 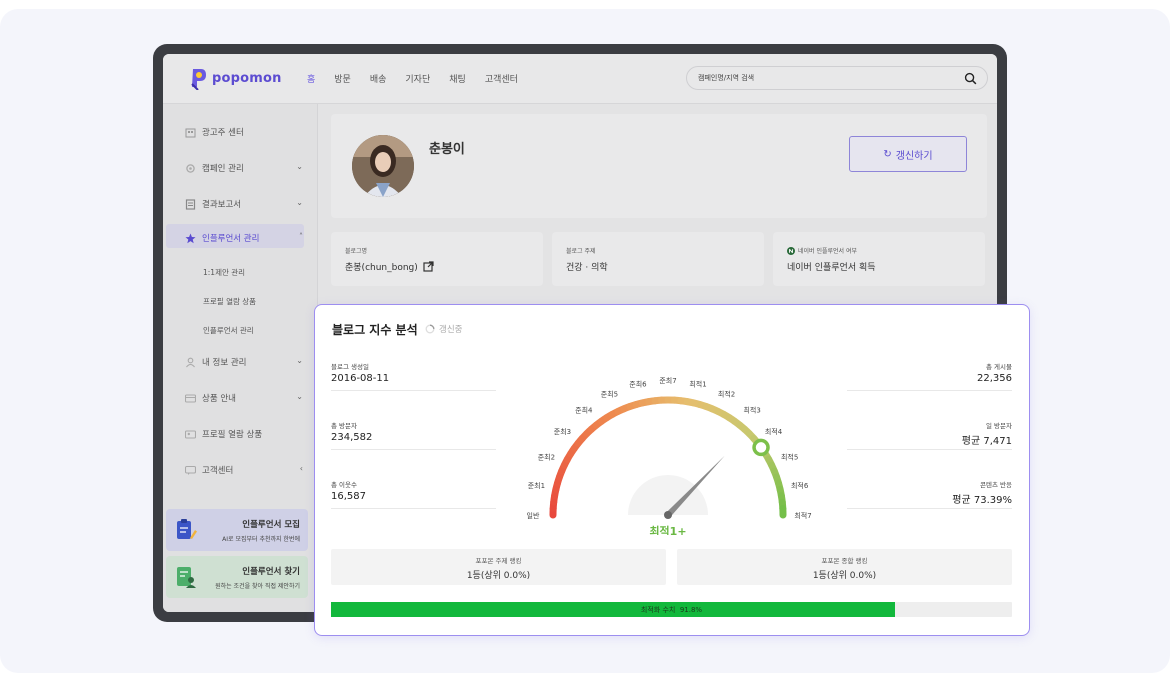 What do you see at coordinates (190, 238) in the screenshot?
I see `star-icon` at bounding box center [190, 238].